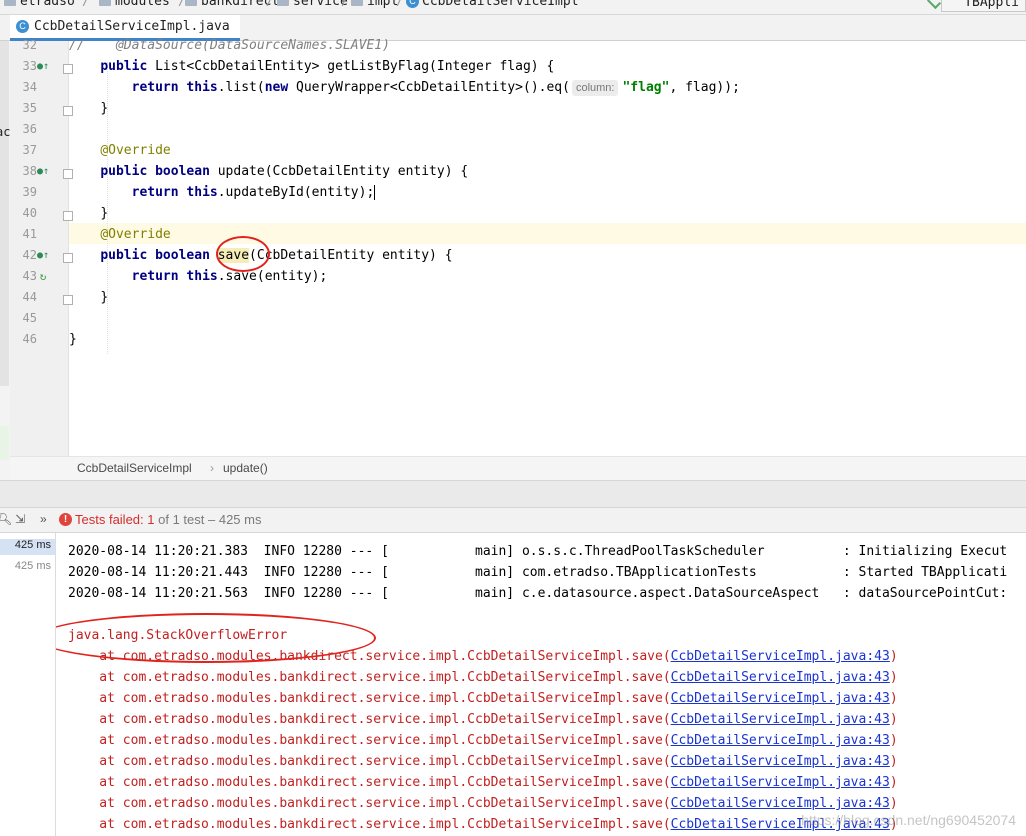 The image size is (1026, 836). What do you see at coordinates (5, 132) in the screenshot?
I see `project-panel-text-fragment: ac` at bounding box center [5, 132].